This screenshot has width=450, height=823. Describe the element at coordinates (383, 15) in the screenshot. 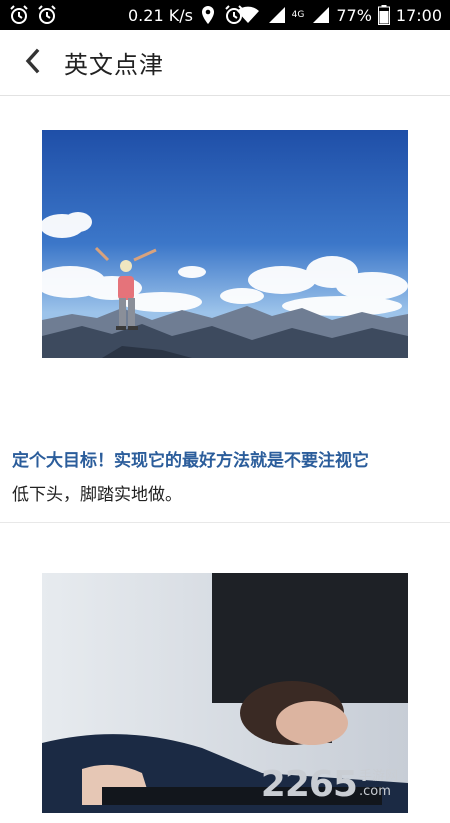

I see `battery-icon` at that location.